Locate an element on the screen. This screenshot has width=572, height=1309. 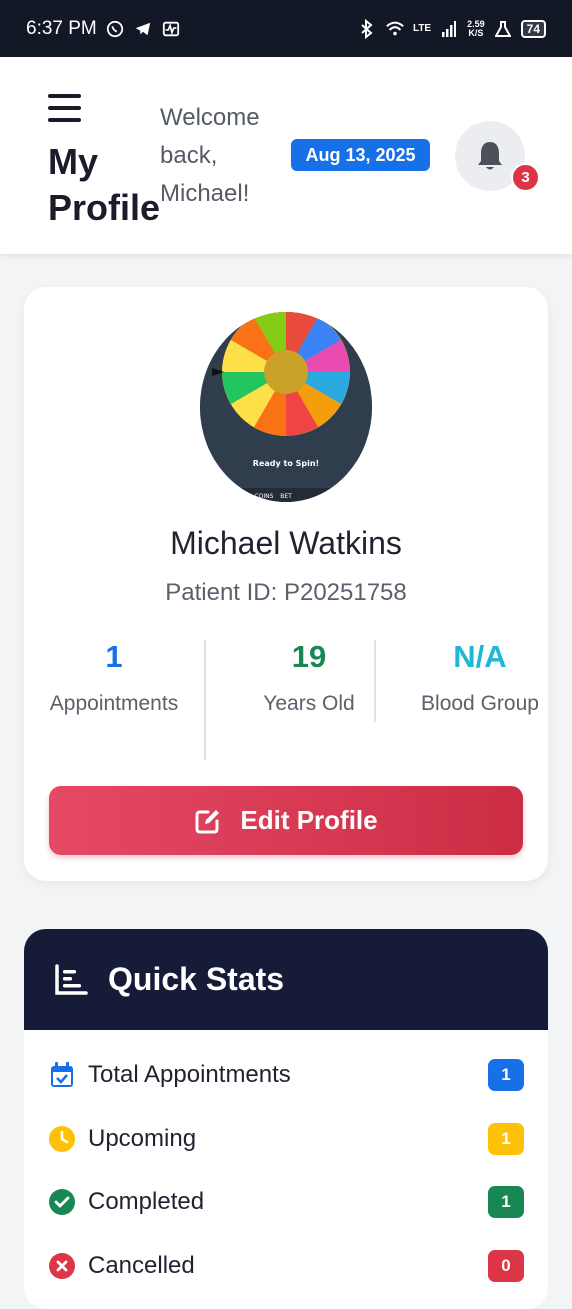
network-type: LTE is located at coordinates (422, 28).